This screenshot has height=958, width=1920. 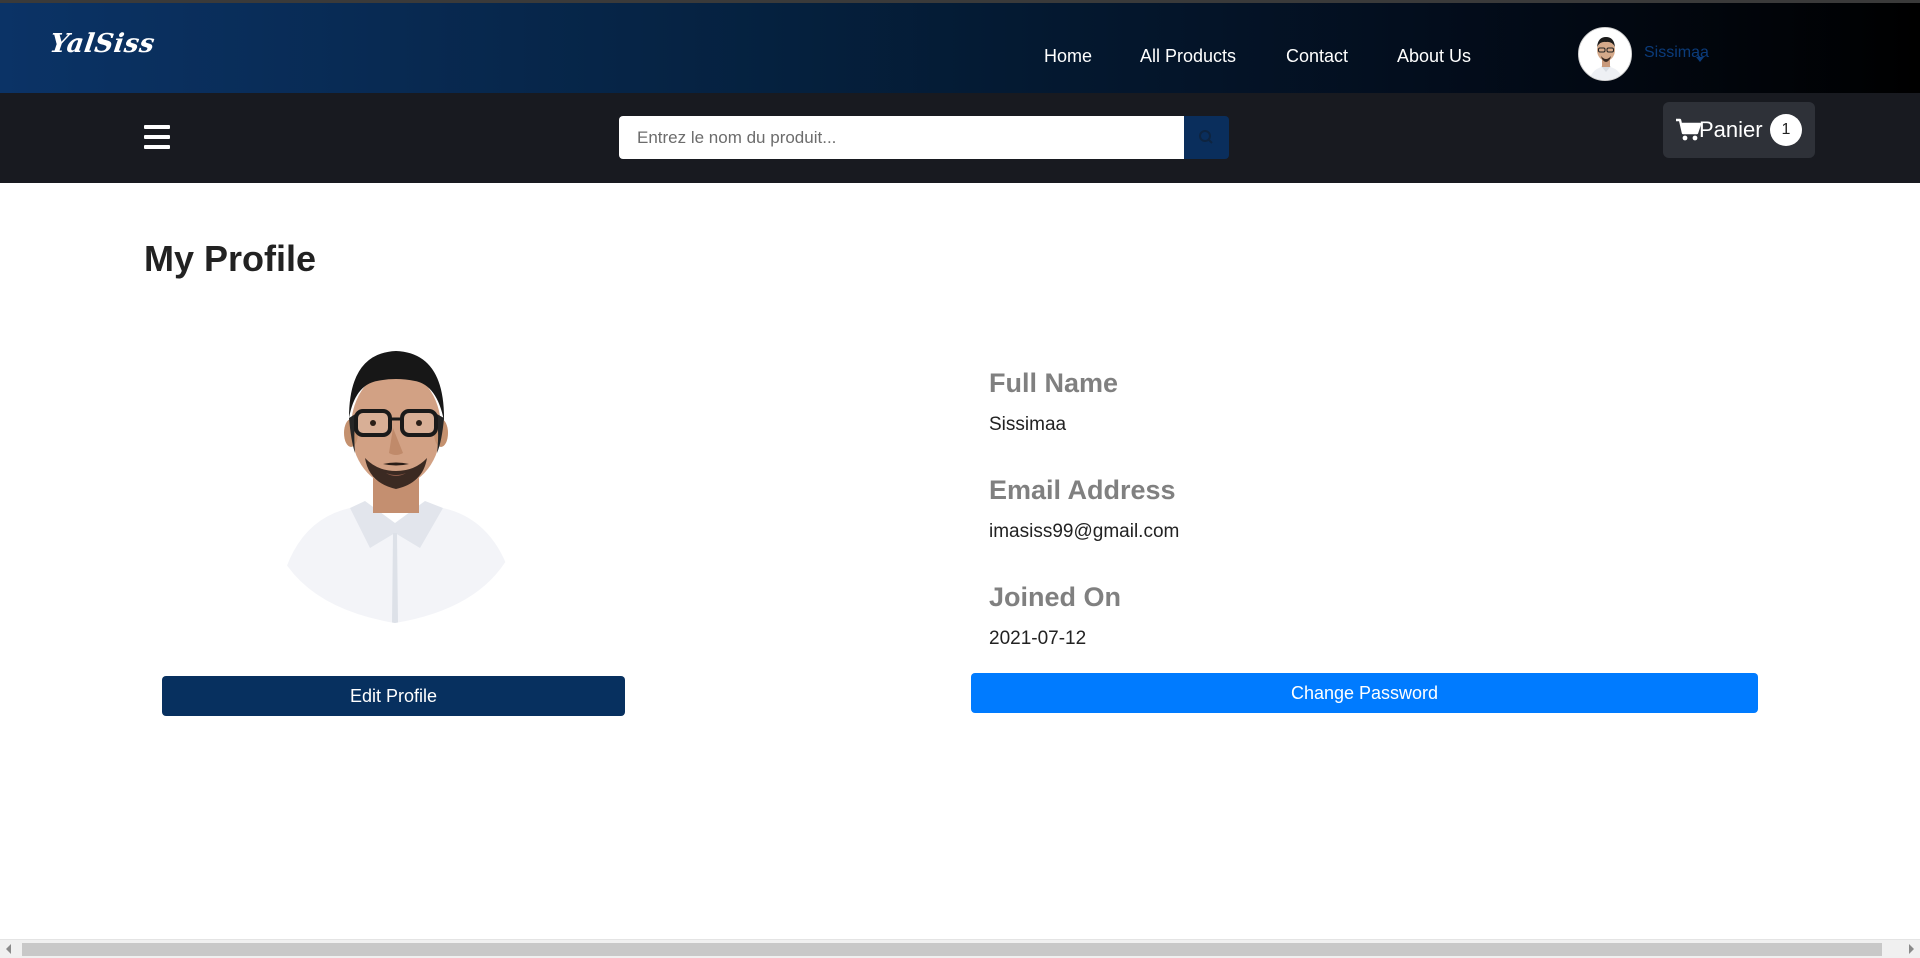 What do you see at coordinates (102, 44) in the screenshot?
I see `brand-logo: YalSiss` at bounding box center [102, 44].